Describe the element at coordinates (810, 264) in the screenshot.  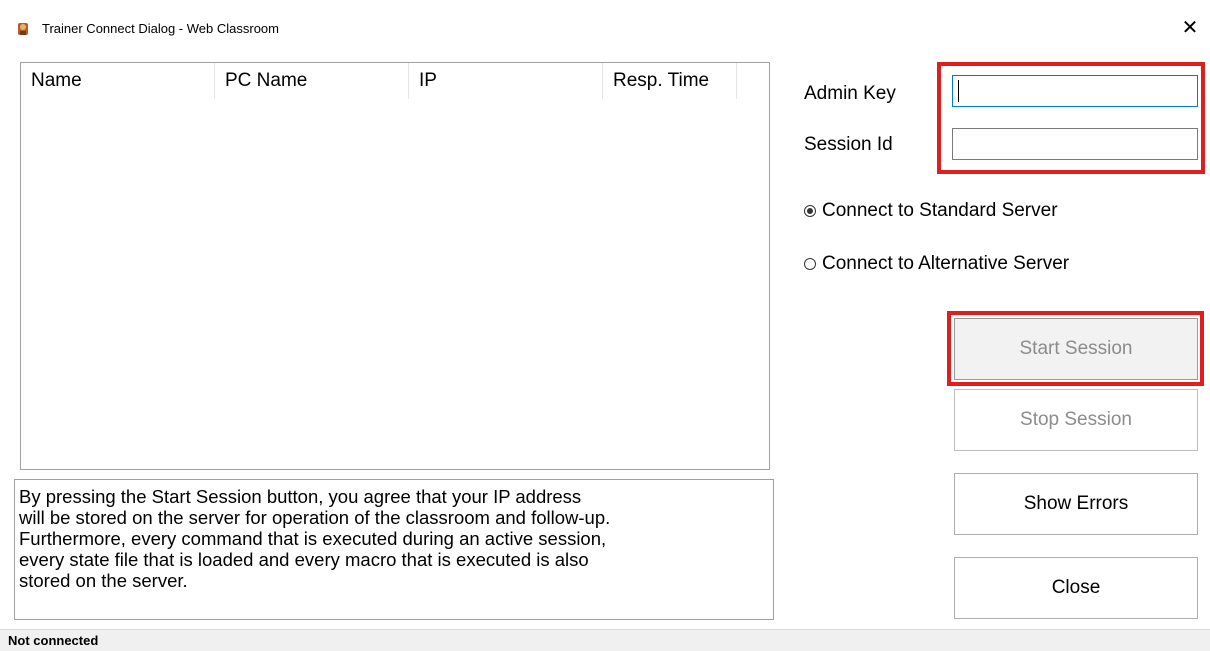
I see `radio-unchecked-icon` at that location.